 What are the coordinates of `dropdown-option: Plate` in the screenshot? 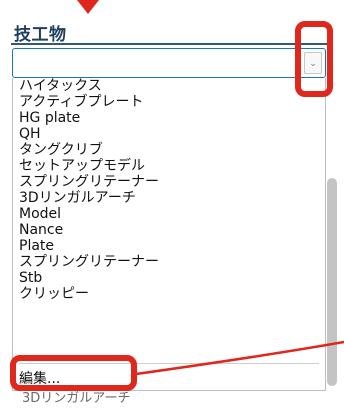 It's located at (36, 246).